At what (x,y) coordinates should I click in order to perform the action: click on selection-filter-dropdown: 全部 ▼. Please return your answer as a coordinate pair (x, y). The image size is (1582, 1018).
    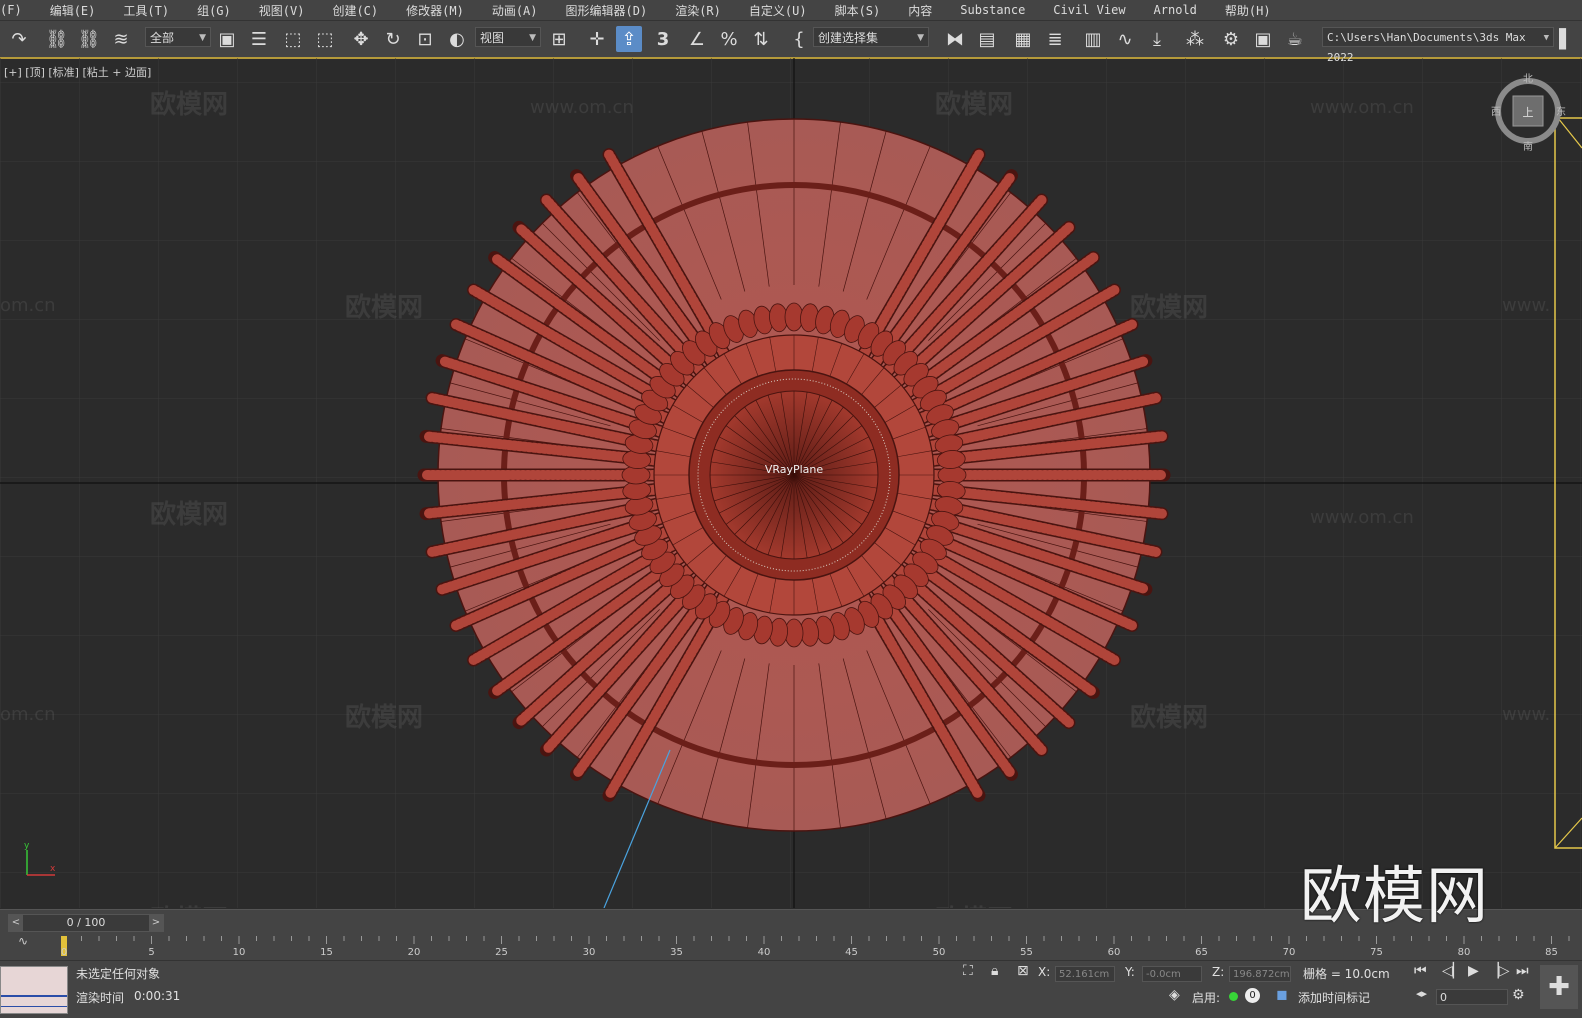
    Looking at the image, I should click on (178, 37).